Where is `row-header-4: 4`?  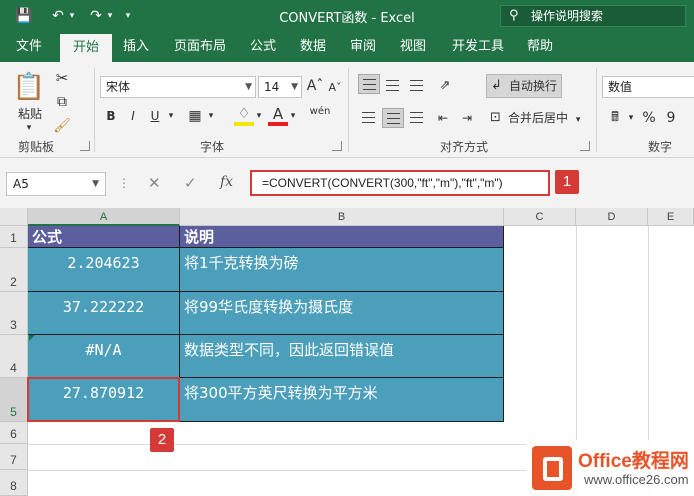
row-header-4: 4 is located at coordinates (14, 356).